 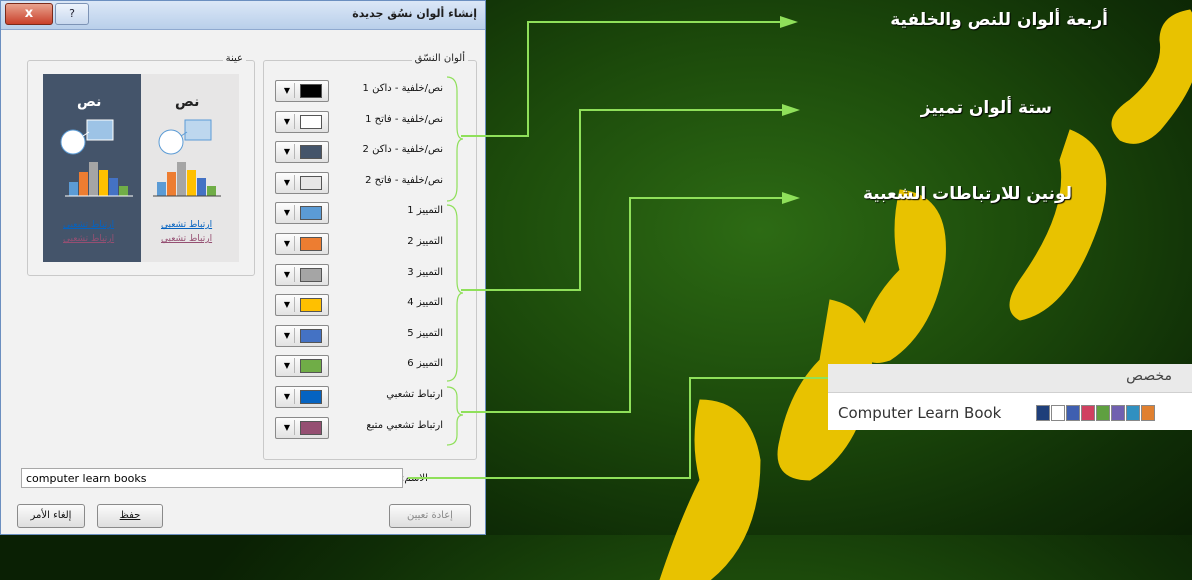 I want to click on annotation-text-background: أربعة ألوان للنص والخلفية, so click(x=999, y=20).